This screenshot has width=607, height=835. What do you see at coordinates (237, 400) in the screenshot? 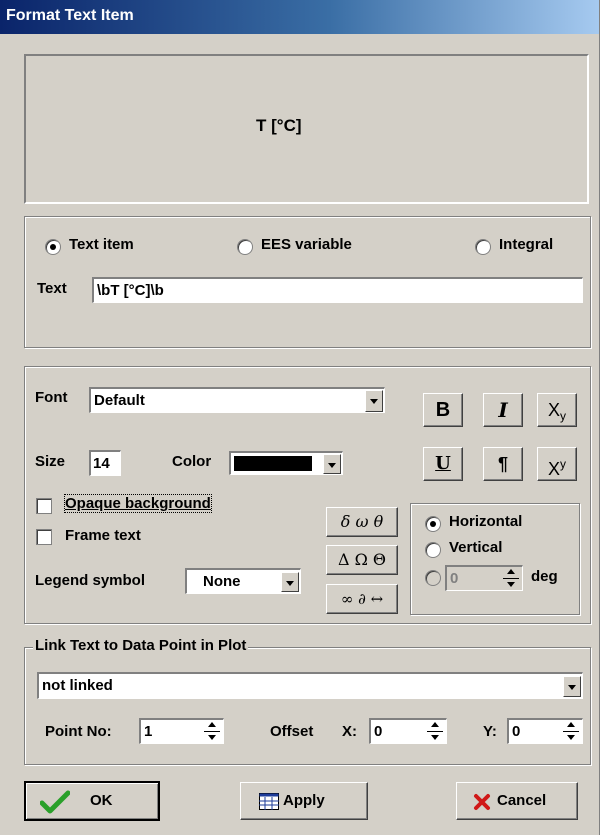
I see `font-dropdown: Default` at bounding box center [237, 400].